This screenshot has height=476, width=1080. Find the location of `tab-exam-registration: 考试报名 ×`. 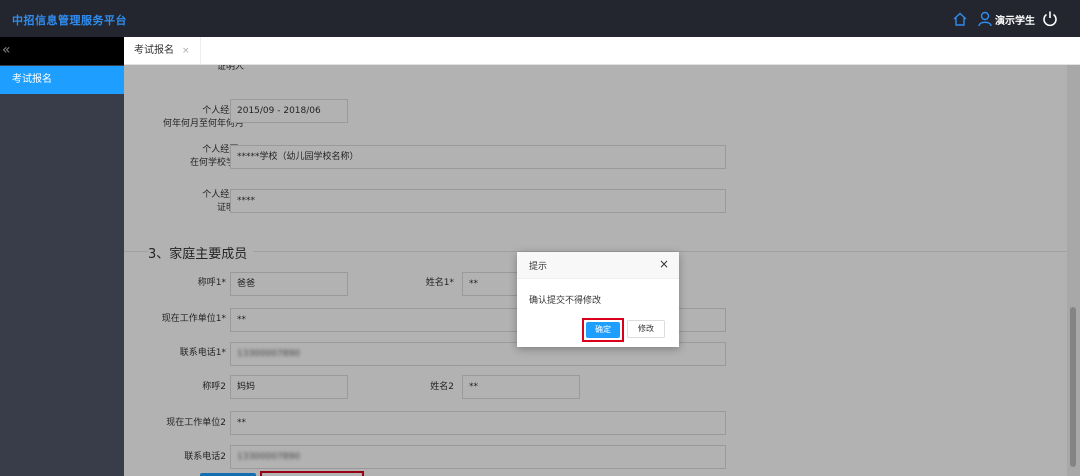

tab-exam-registration: 考试报名 × is located at coordinates (162, 50).